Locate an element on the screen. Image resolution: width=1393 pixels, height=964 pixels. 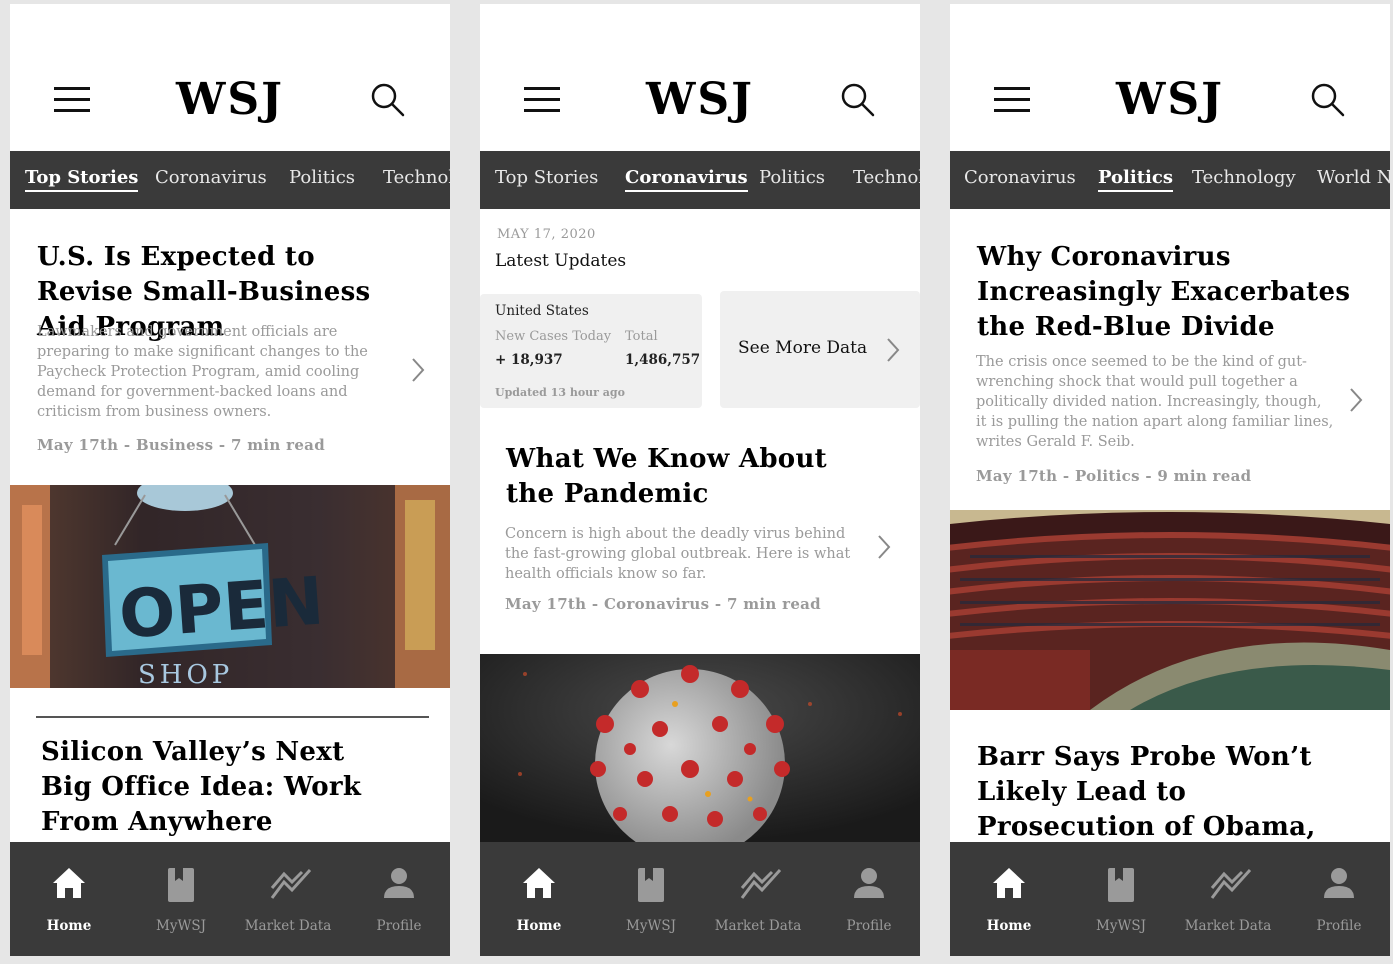
updated-label: Updated 13 hour ago is located at coordinates (560, 392).